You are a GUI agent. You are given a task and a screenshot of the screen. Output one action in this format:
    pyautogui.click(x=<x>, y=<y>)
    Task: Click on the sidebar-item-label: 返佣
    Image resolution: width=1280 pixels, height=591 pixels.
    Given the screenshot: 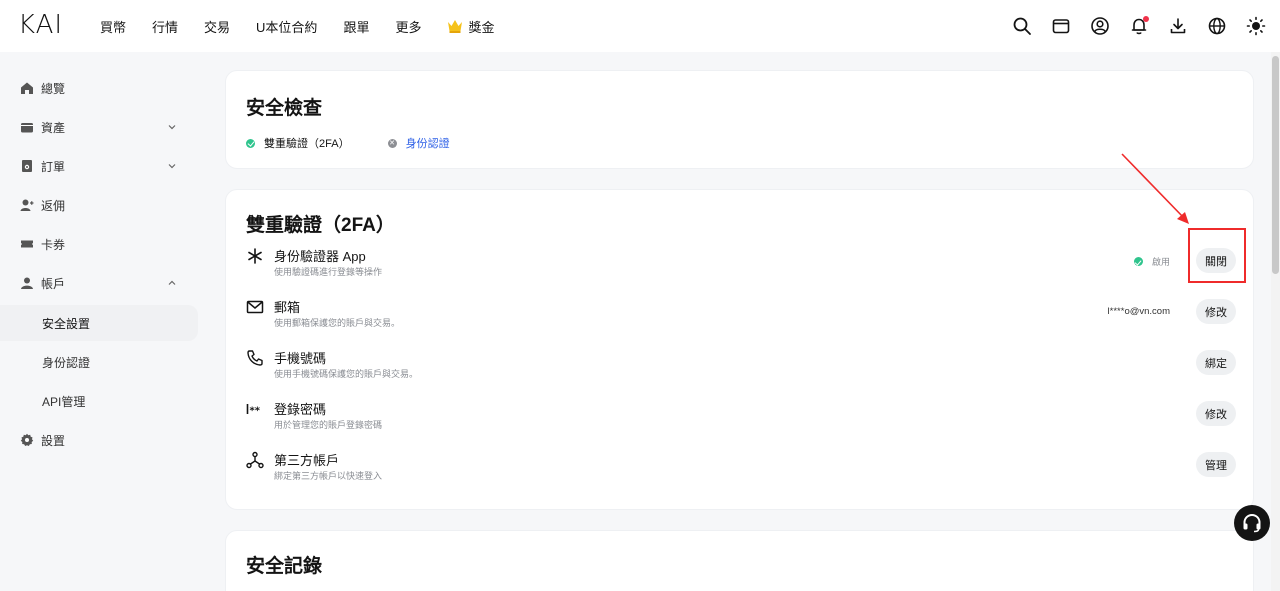 What is the action you would take?
    pyautogui.click(x=53, y=205)
    